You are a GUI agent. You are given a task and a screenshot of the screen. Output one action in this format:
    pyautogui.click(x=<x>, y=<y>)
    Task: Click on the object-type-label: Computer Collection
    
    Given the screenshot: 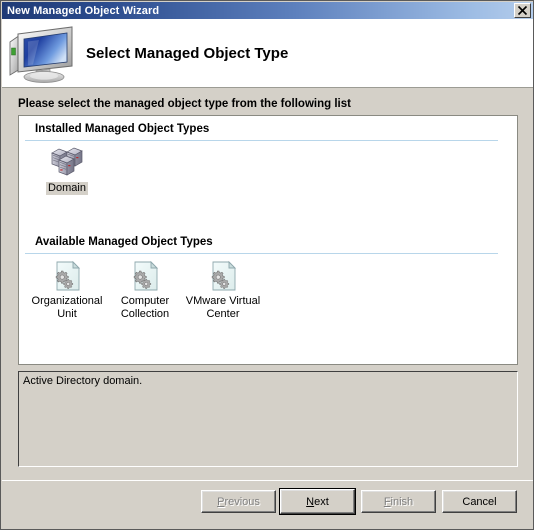 What is the action you would take?
    pyautogui.click(x=145, y=307)
    